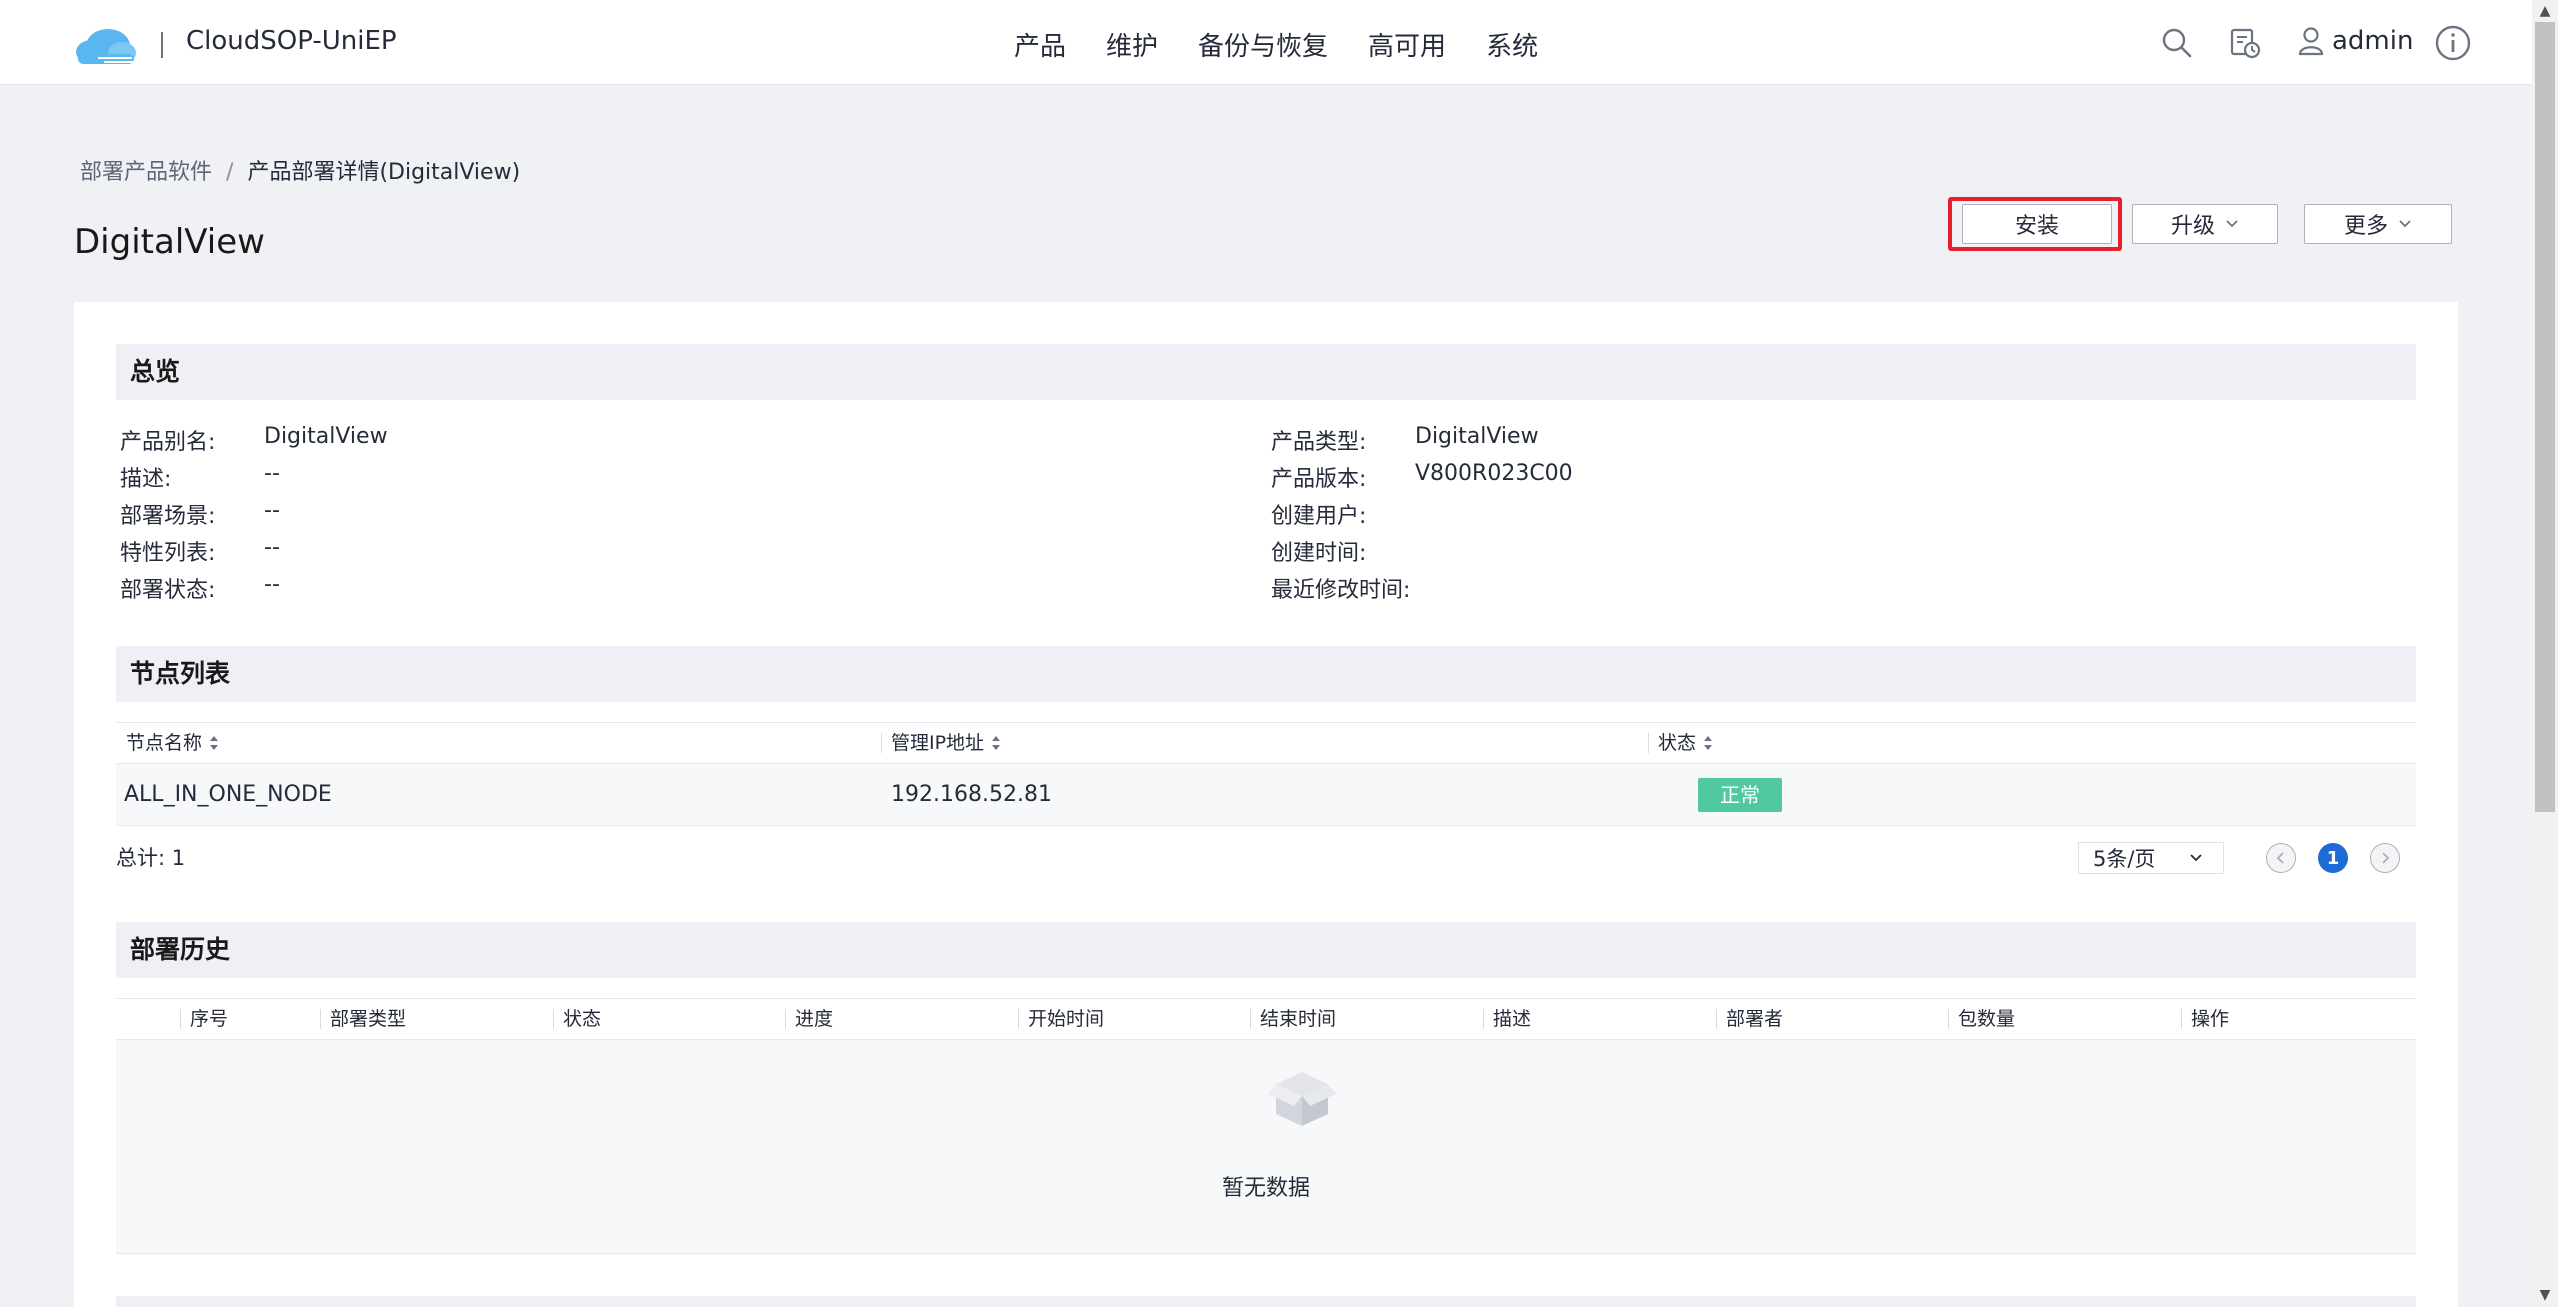 The height and width of the screenshot is (1307, 2558). Describe the element at coordinates (168, 516) in the screenshot. I see `field-label: 部署场景:` at that location.